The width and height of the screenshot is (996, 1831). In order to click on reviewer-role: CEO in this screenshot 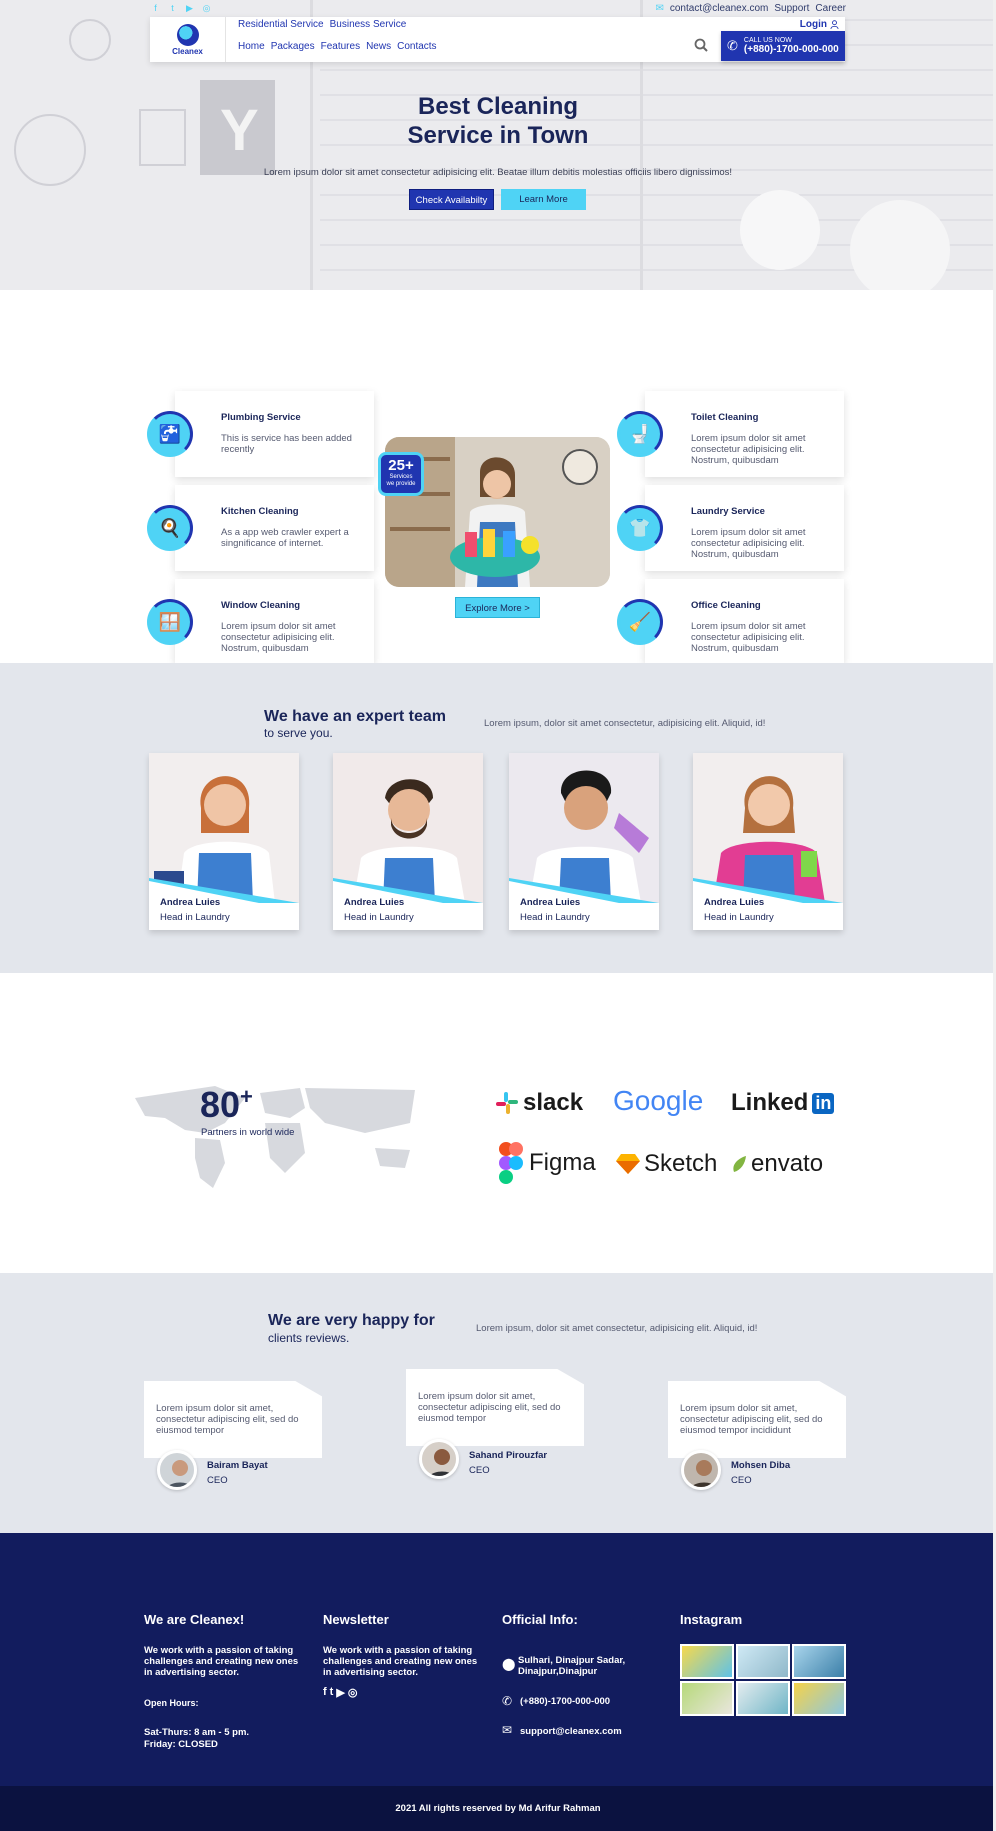, I will do `click(217, 1480)`.